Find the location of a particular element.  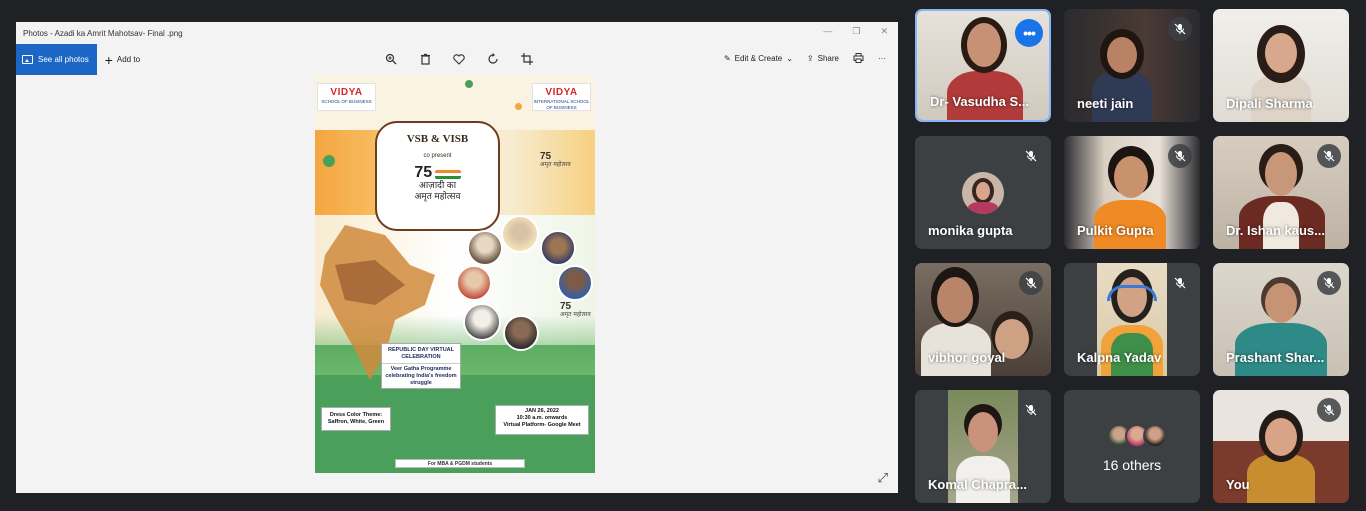

chevron-down-icon: ⌄ is located at coordinates (789, 58).